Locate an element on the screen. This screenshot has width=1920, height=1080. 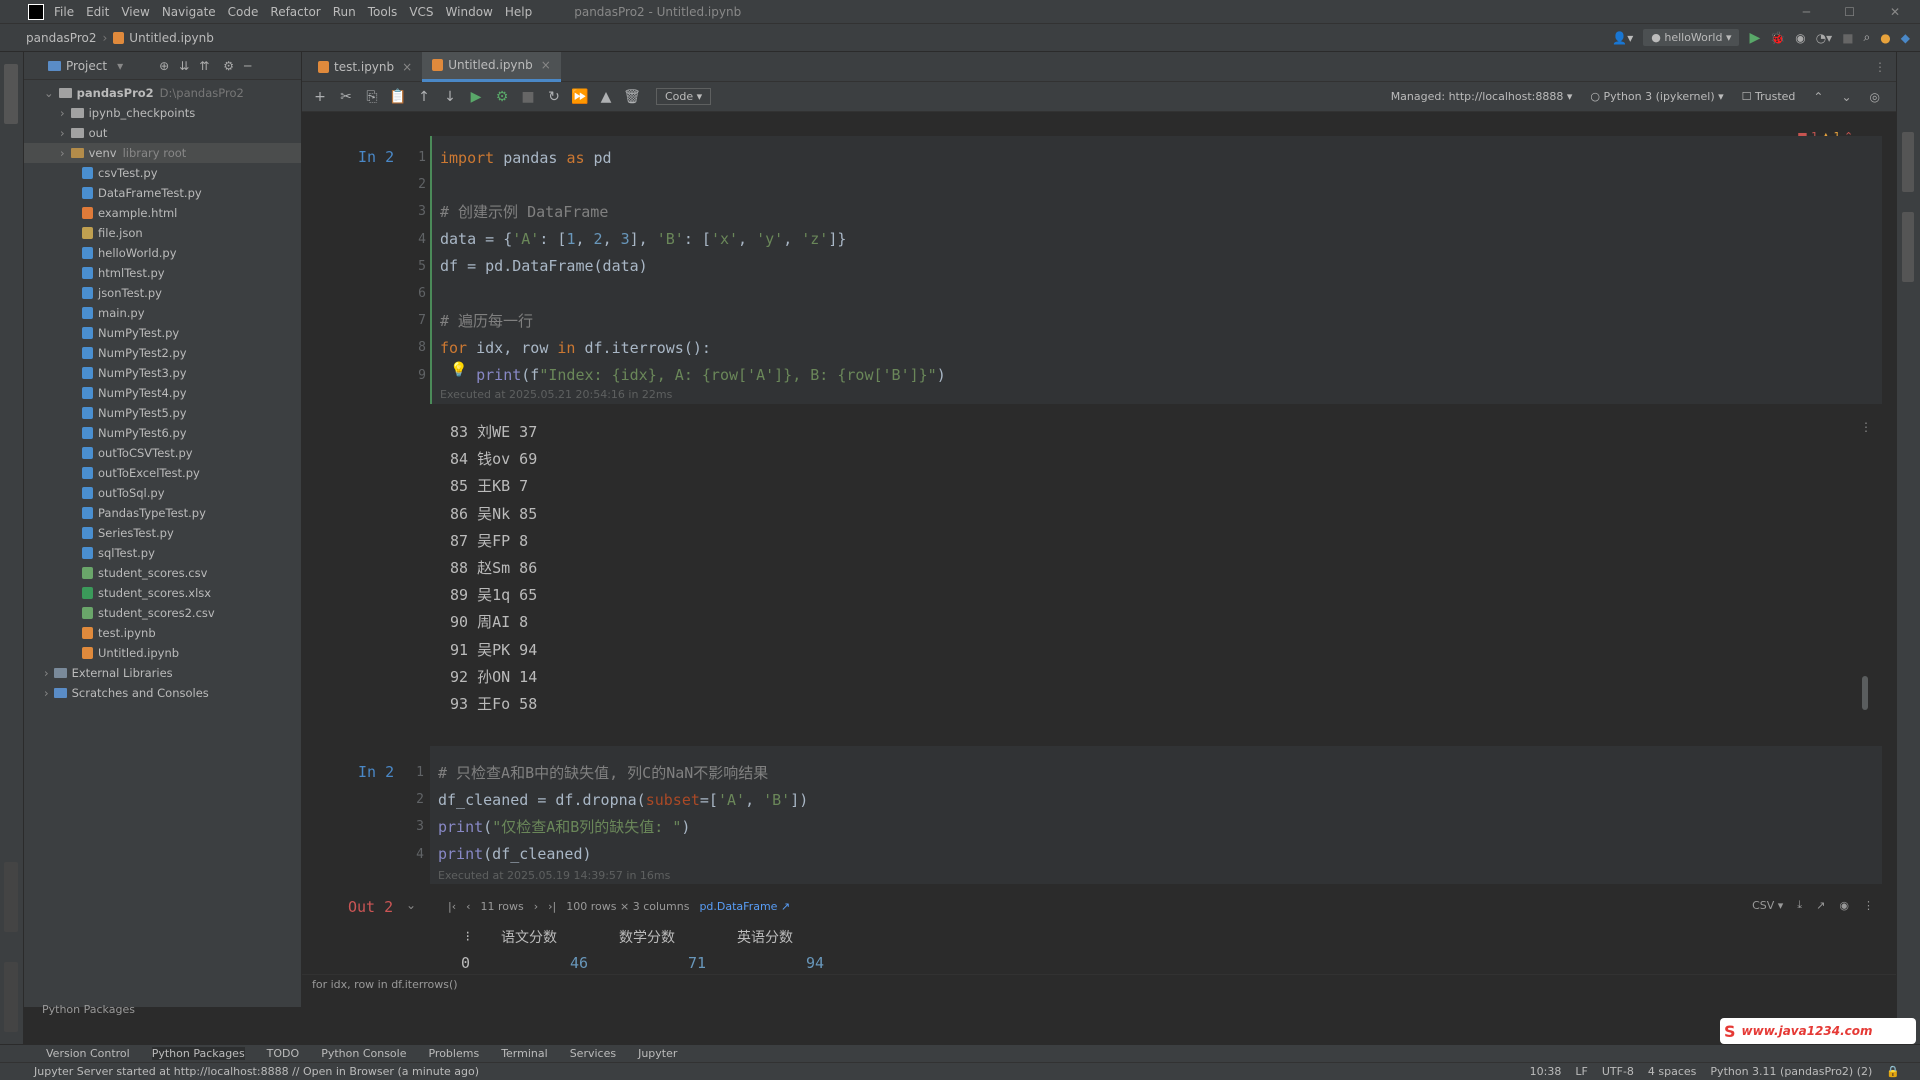
profile-icon: ◔▾ is located at coordinates (1824, 38).